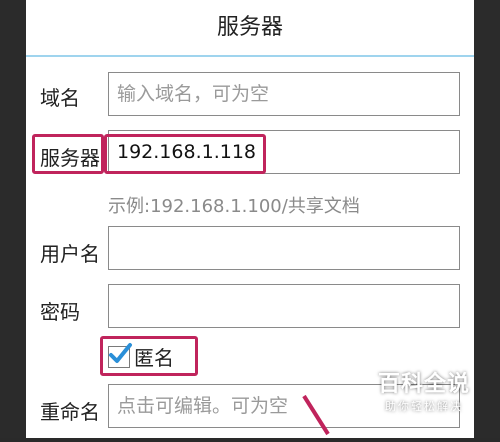 This screenshot has width=500, height=442. What do you see at coordinates (70, 254) in the screenshot?
I see `username-label: 用户名` at bounding box center [70, 254].